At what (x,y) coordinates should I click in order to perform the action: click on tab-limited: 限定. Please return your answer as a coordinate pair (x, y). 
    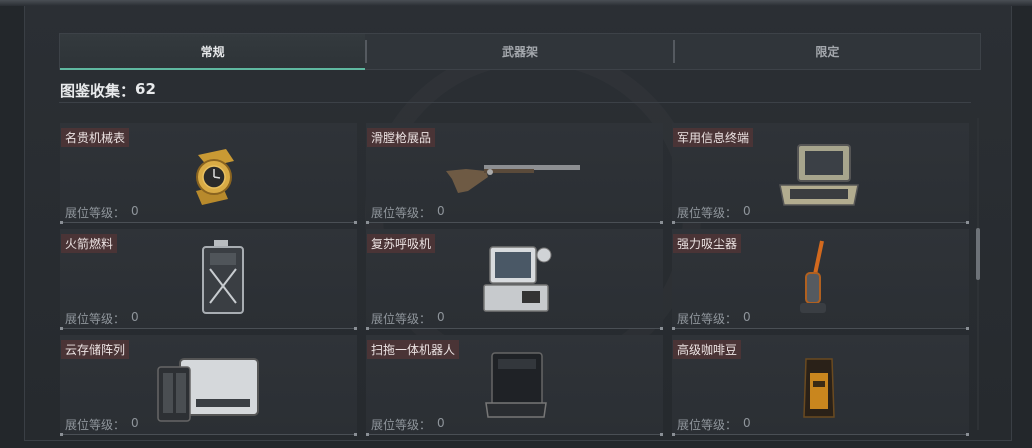
    Looking at the image, I should click on (827, 51).